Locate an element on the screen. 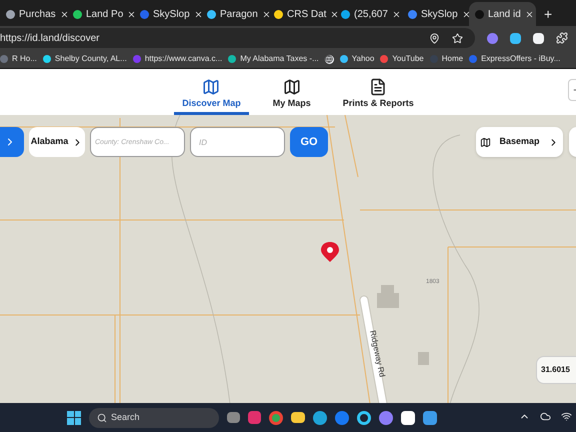 The height and width of the screenshot is (432, 576). browser-tab: Purchas is located at coordinates (33, 14).